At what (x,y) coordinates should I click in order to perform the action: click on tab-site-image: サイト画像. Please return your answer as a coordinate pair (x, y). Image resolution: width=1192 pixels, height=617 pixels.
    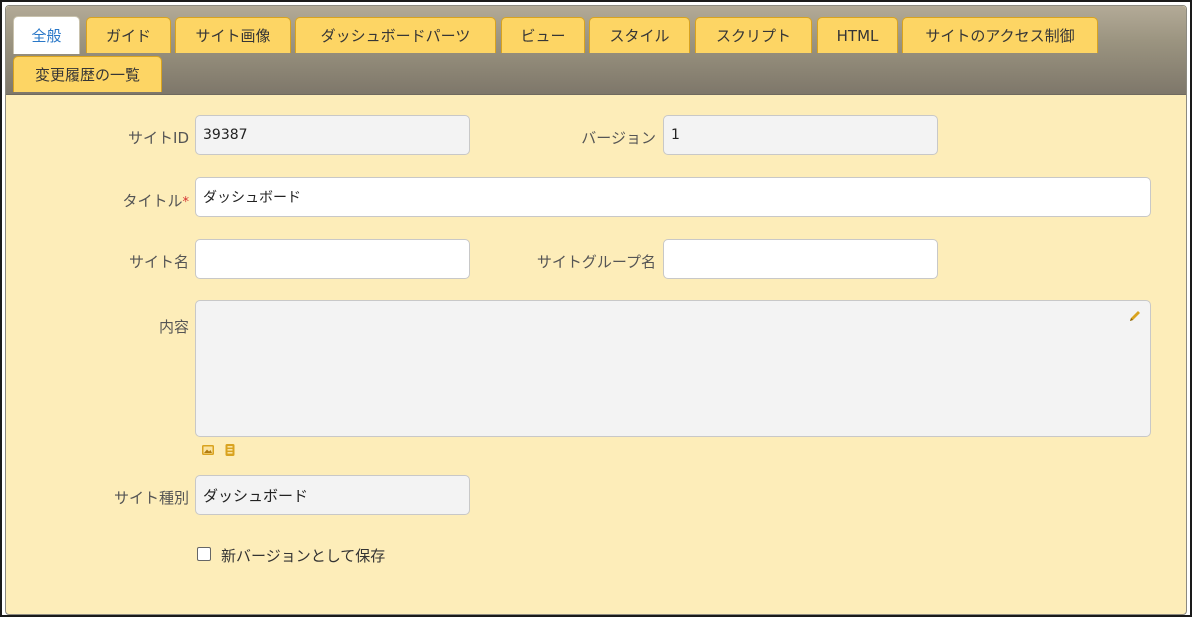
    Looking at the image, I should click on (233, 35).